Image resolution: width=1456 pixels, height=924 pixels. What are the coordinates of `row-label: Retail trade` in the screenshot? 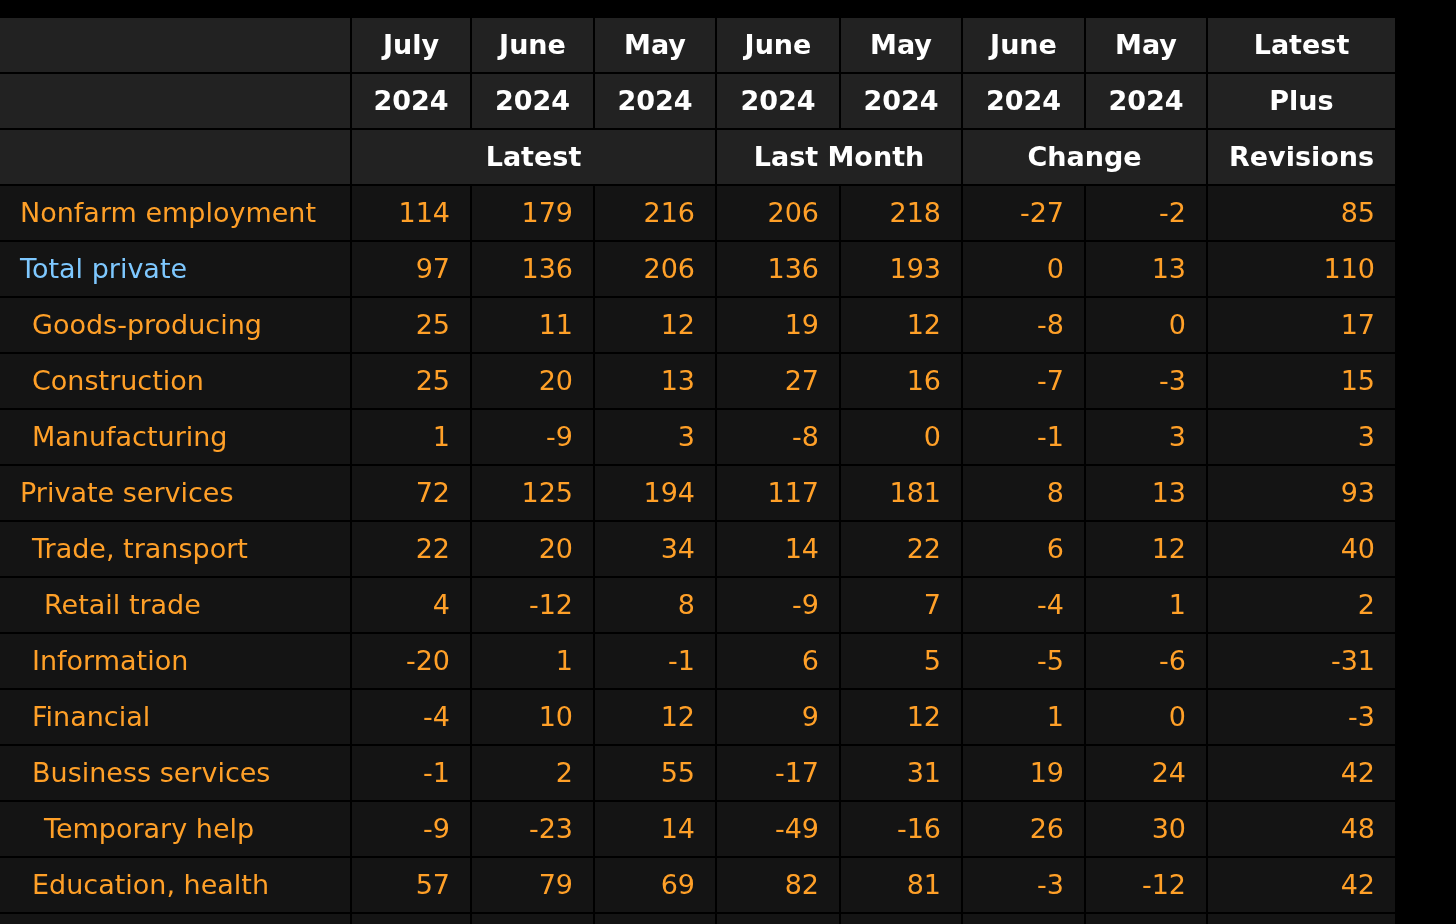 It's located at (175, 605).